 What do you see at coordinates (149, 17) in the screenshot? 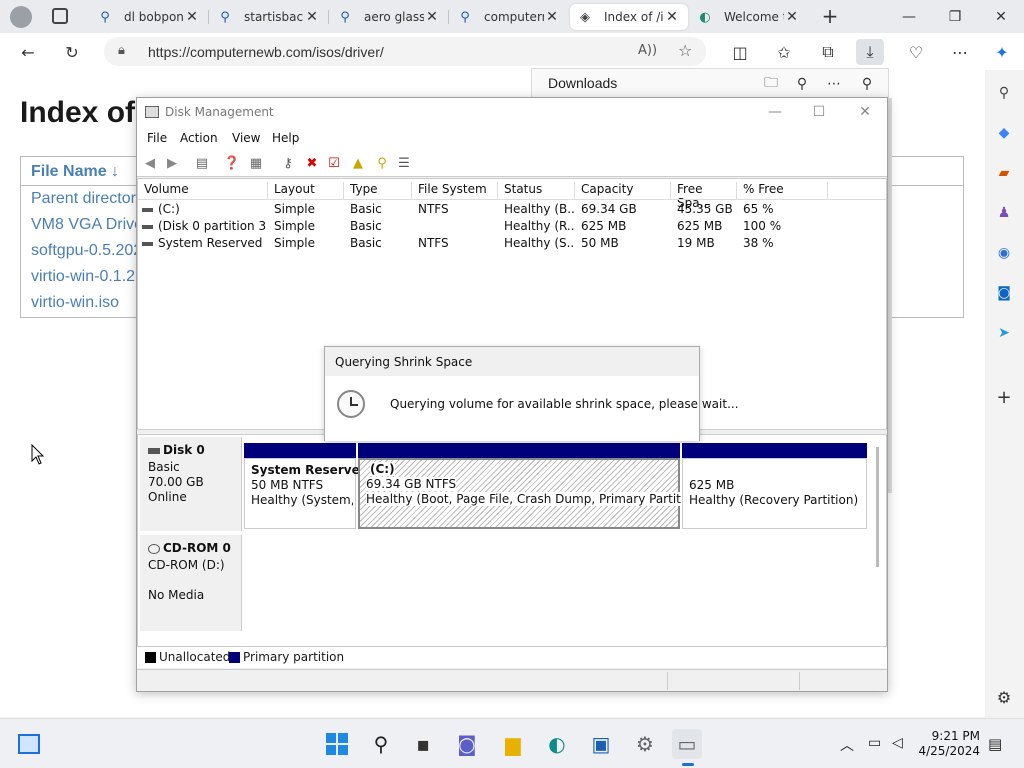
I see `tab-0: ⚲ dl bobpony ✕` at bounding box center [149, 17].